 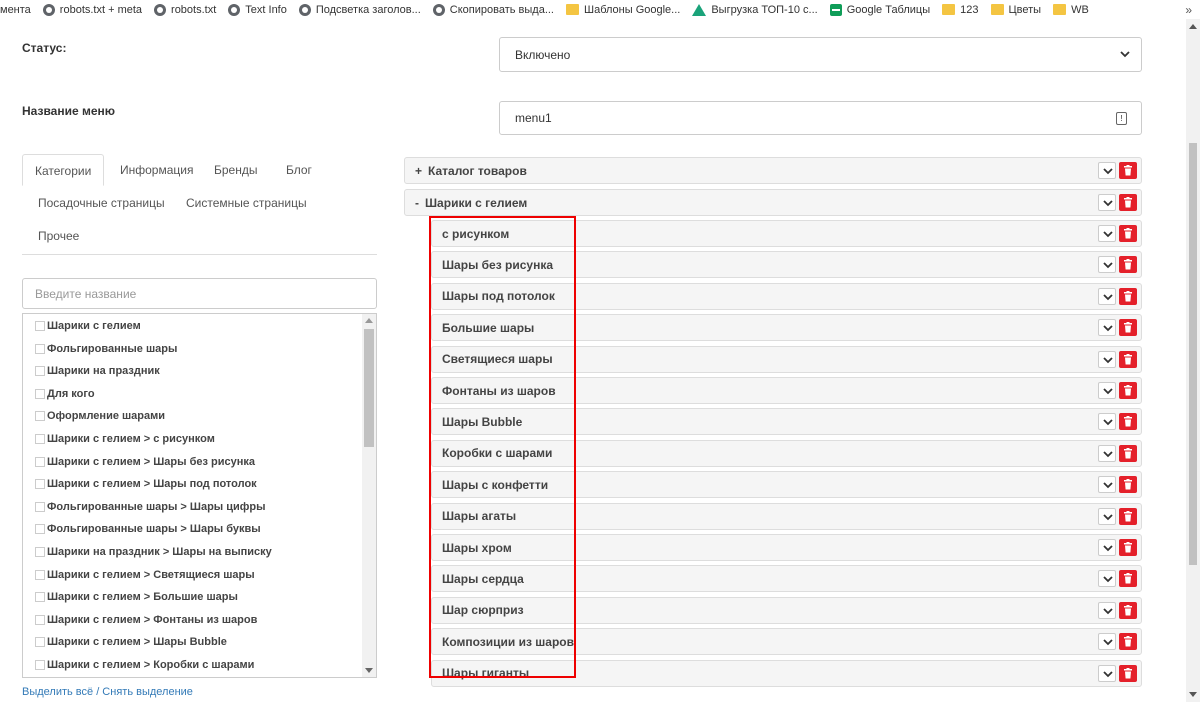 I want to click on tab-blog: Блог, so click(x=299, y=170).